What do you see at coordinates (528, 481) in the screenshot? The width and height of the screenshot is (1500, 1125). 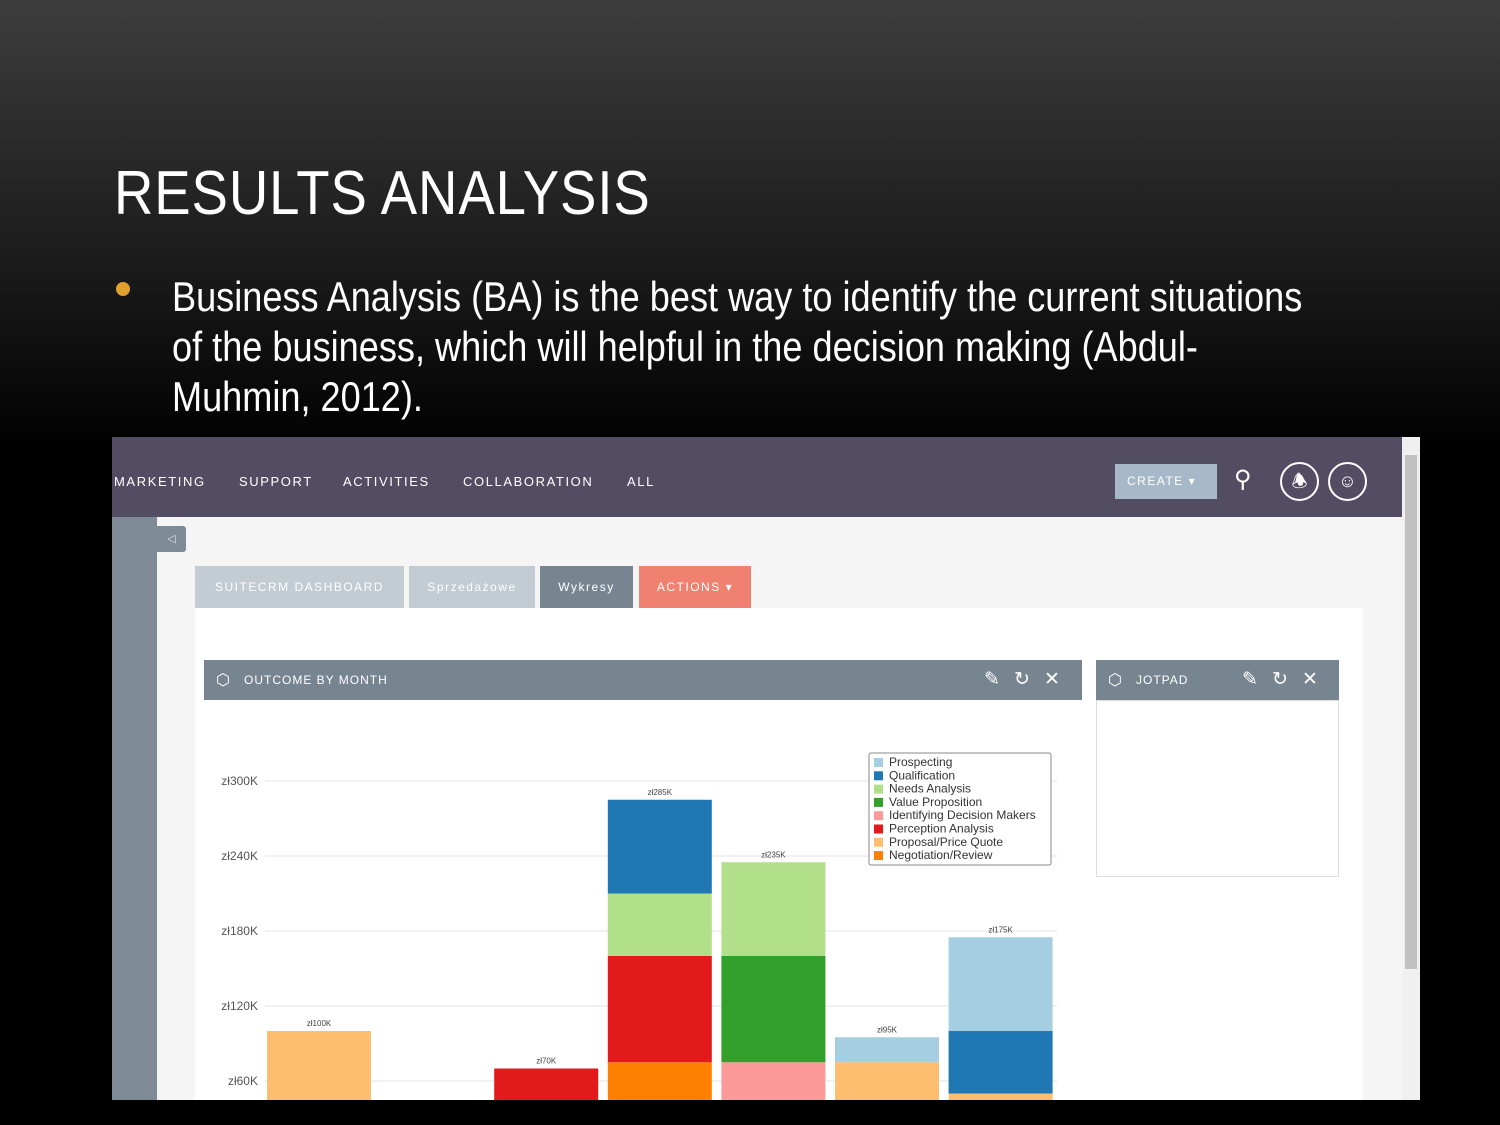 I see `nav-collaboration: COLLABORATION` at bounding box center [528, 481].